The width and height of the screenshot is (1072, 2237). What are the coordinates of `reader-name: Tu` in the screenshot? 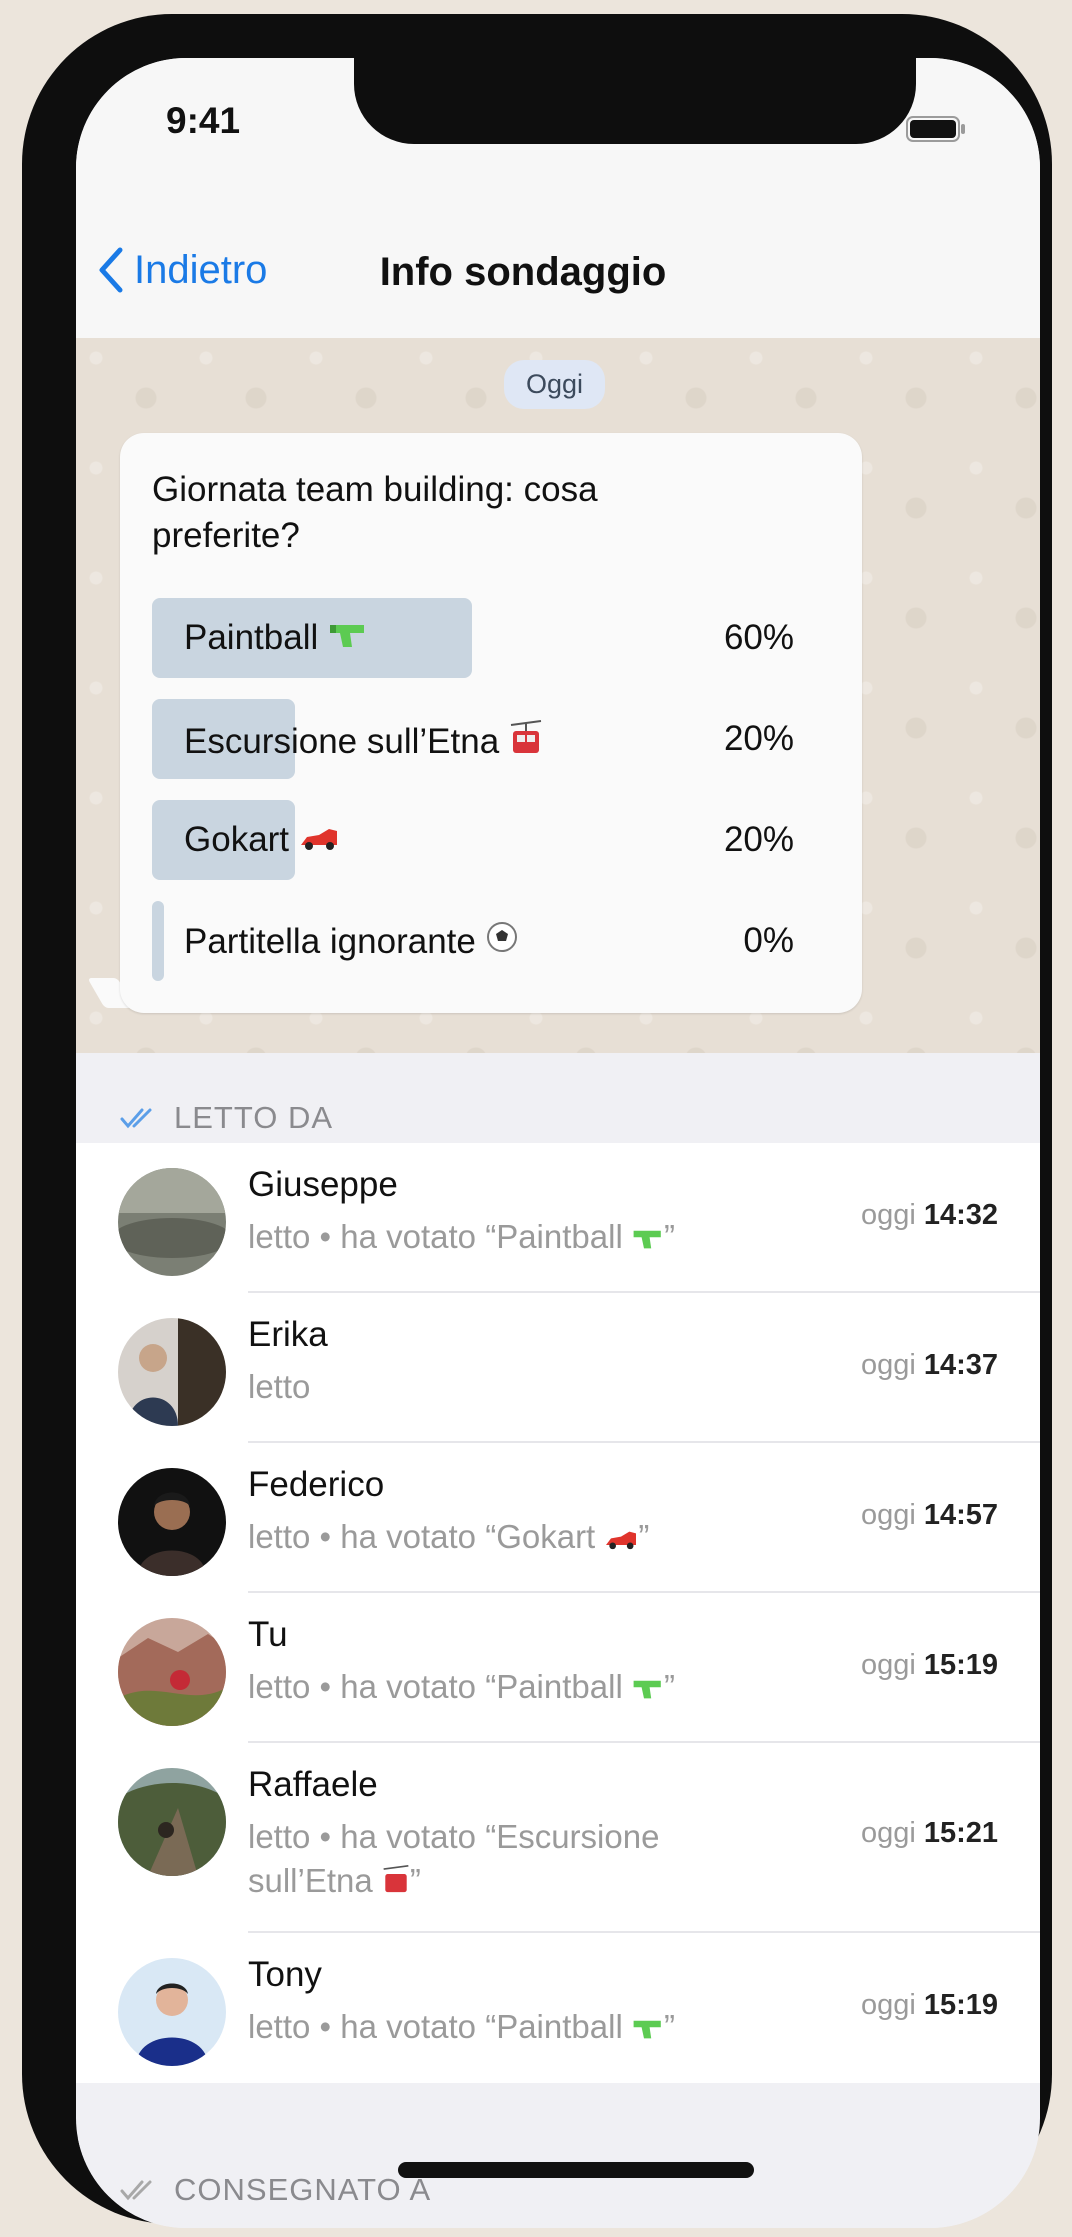 It's located at (268, 1634).